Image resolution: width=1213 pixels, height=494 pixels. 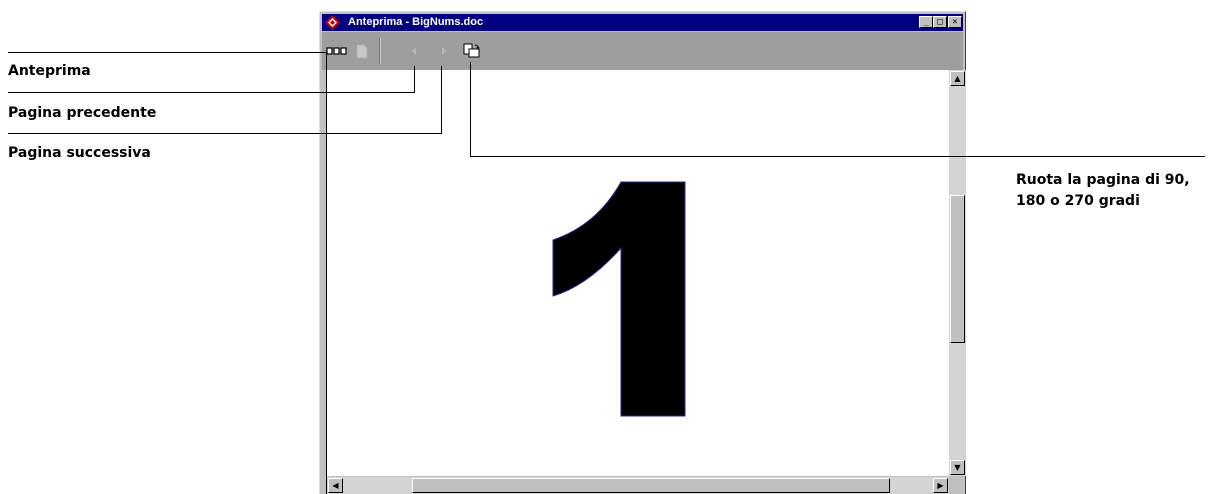 What do you see at coordinates (225, 133) in the screenshot?
I see `leader-next-h` at bounding box center [225, 133].